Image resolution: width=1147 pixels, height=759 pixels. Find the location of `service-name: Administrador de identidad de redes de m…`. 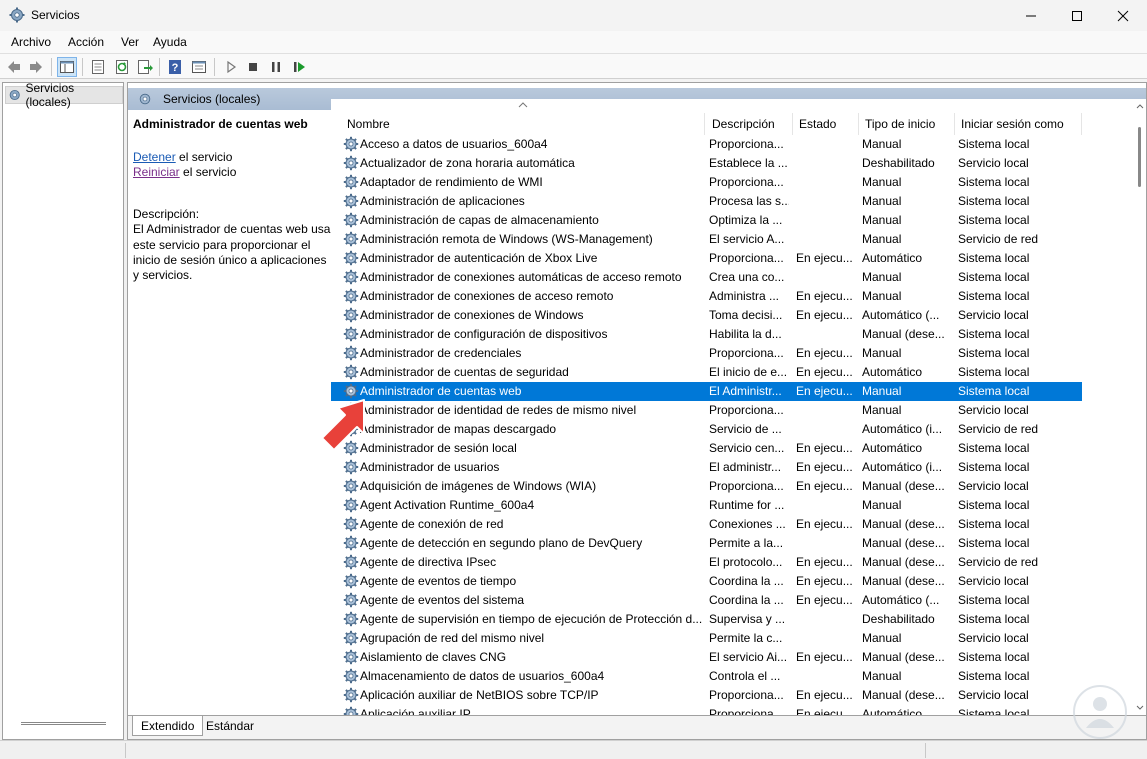

service-name: Administrador de identidad de redes de m… is located at coordinates (498, 410).